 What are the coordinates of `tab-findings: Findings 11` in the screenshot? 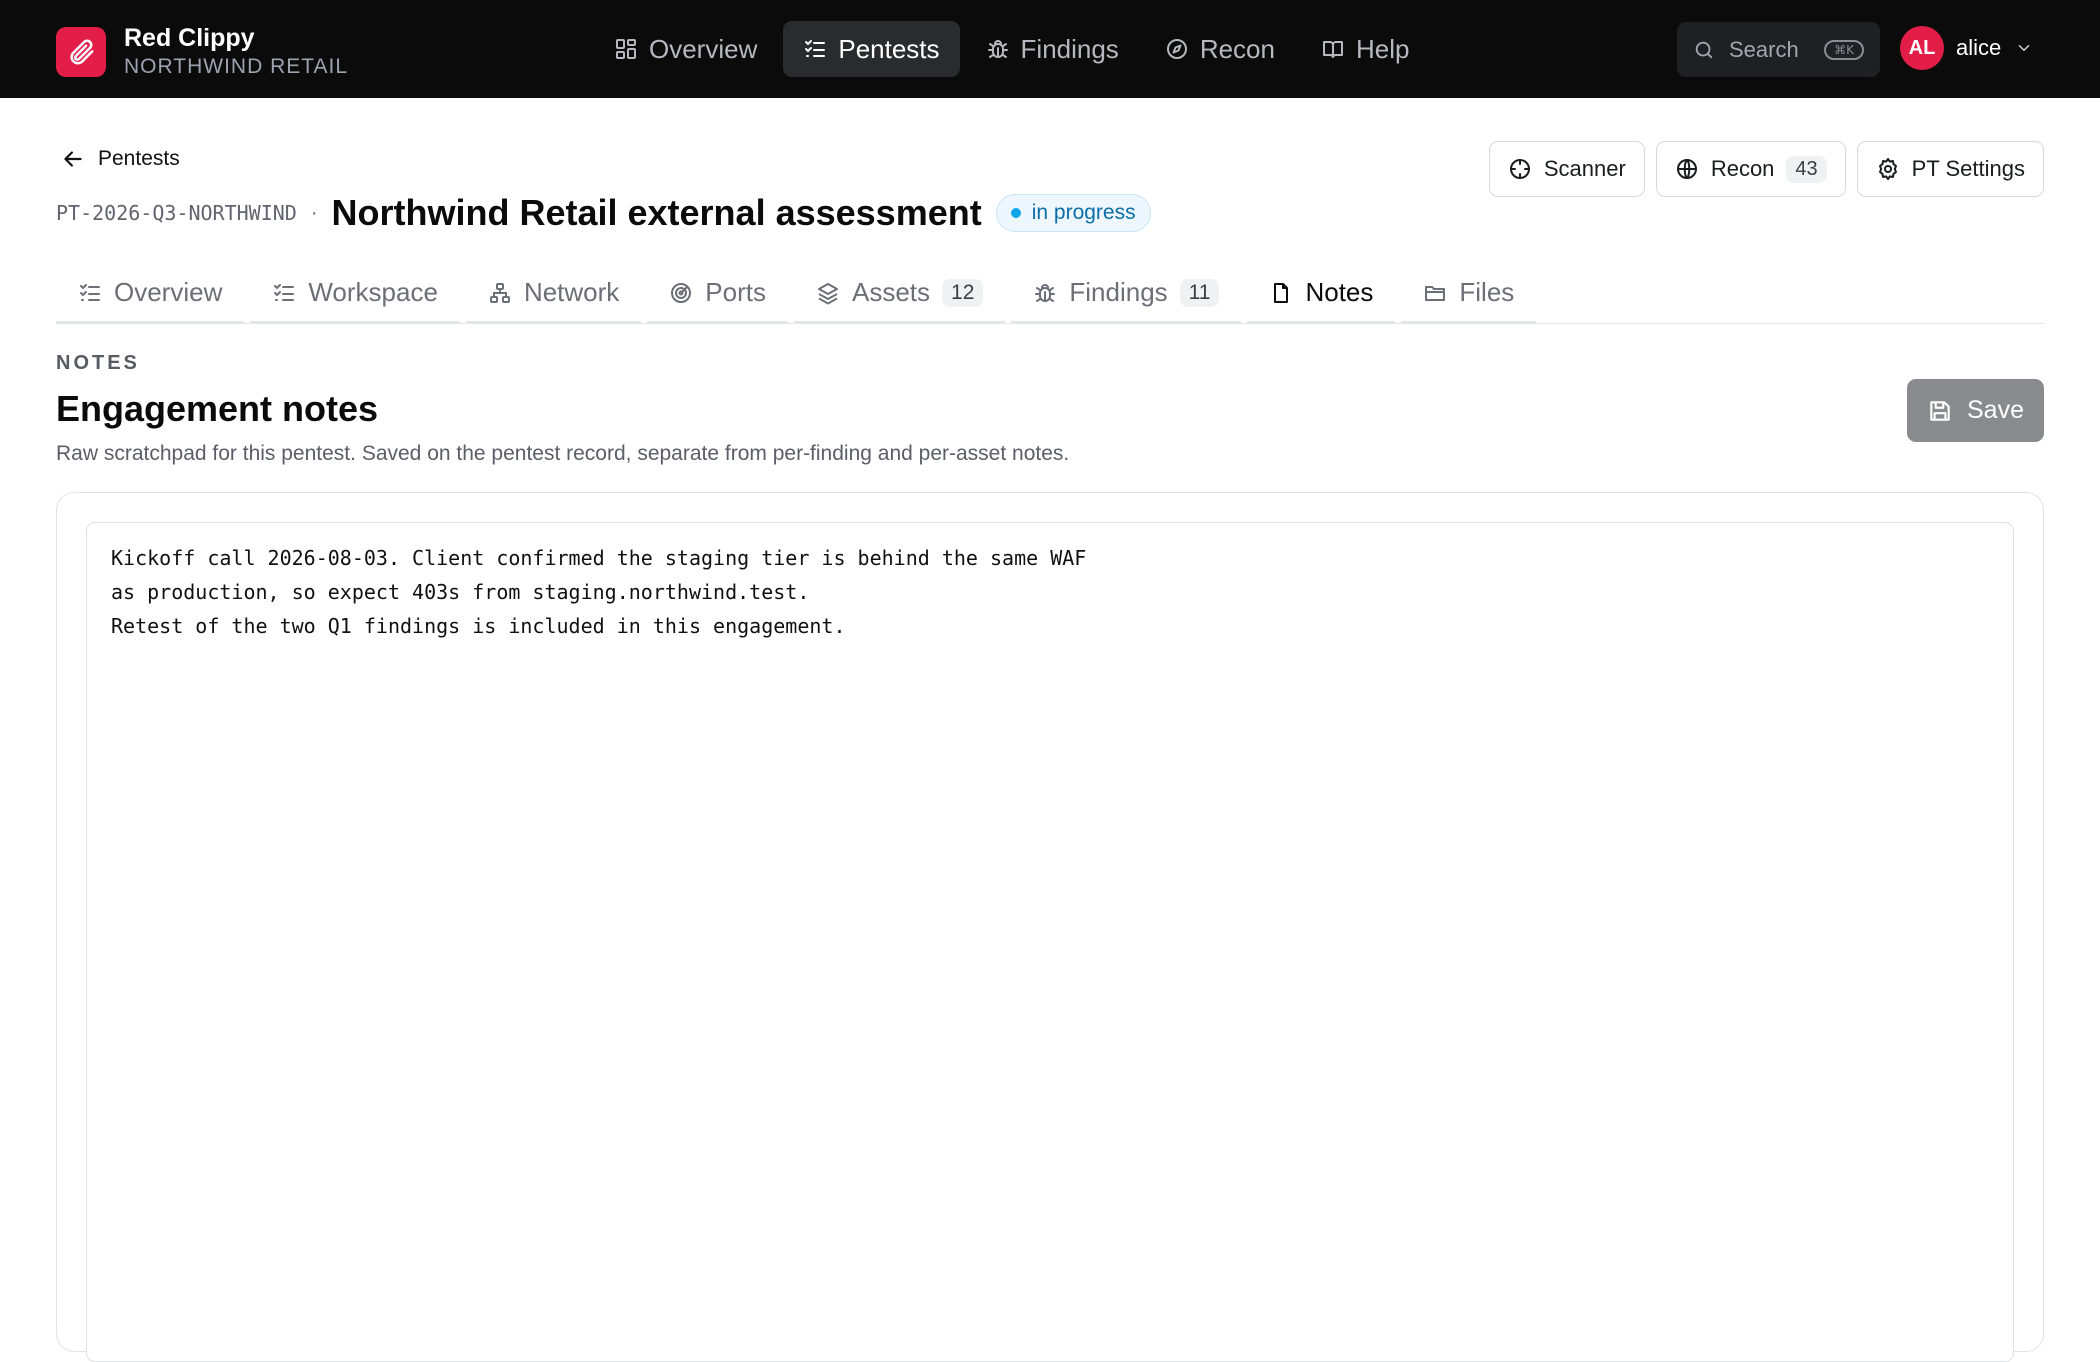 It's located at (1126, 294).